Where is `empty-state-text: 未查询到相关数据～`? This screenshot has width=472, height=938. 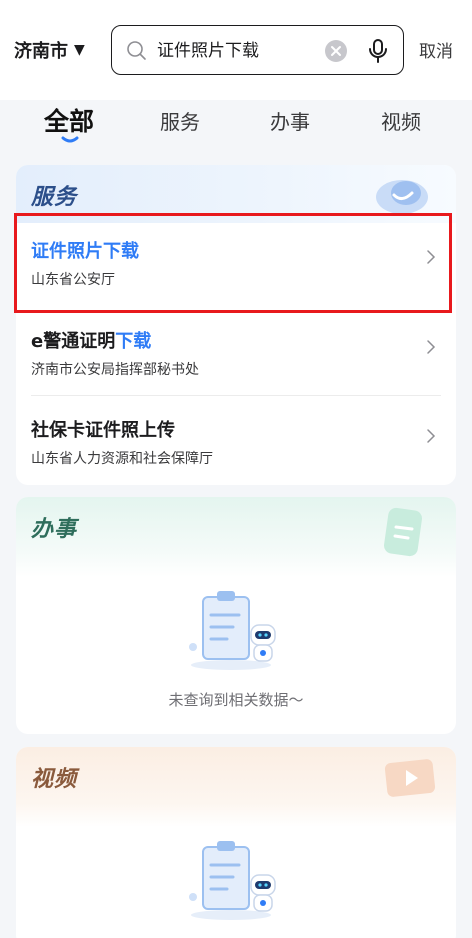 empty-state-text: 未查询到相关数据～ is located at coordinates (236, 700).